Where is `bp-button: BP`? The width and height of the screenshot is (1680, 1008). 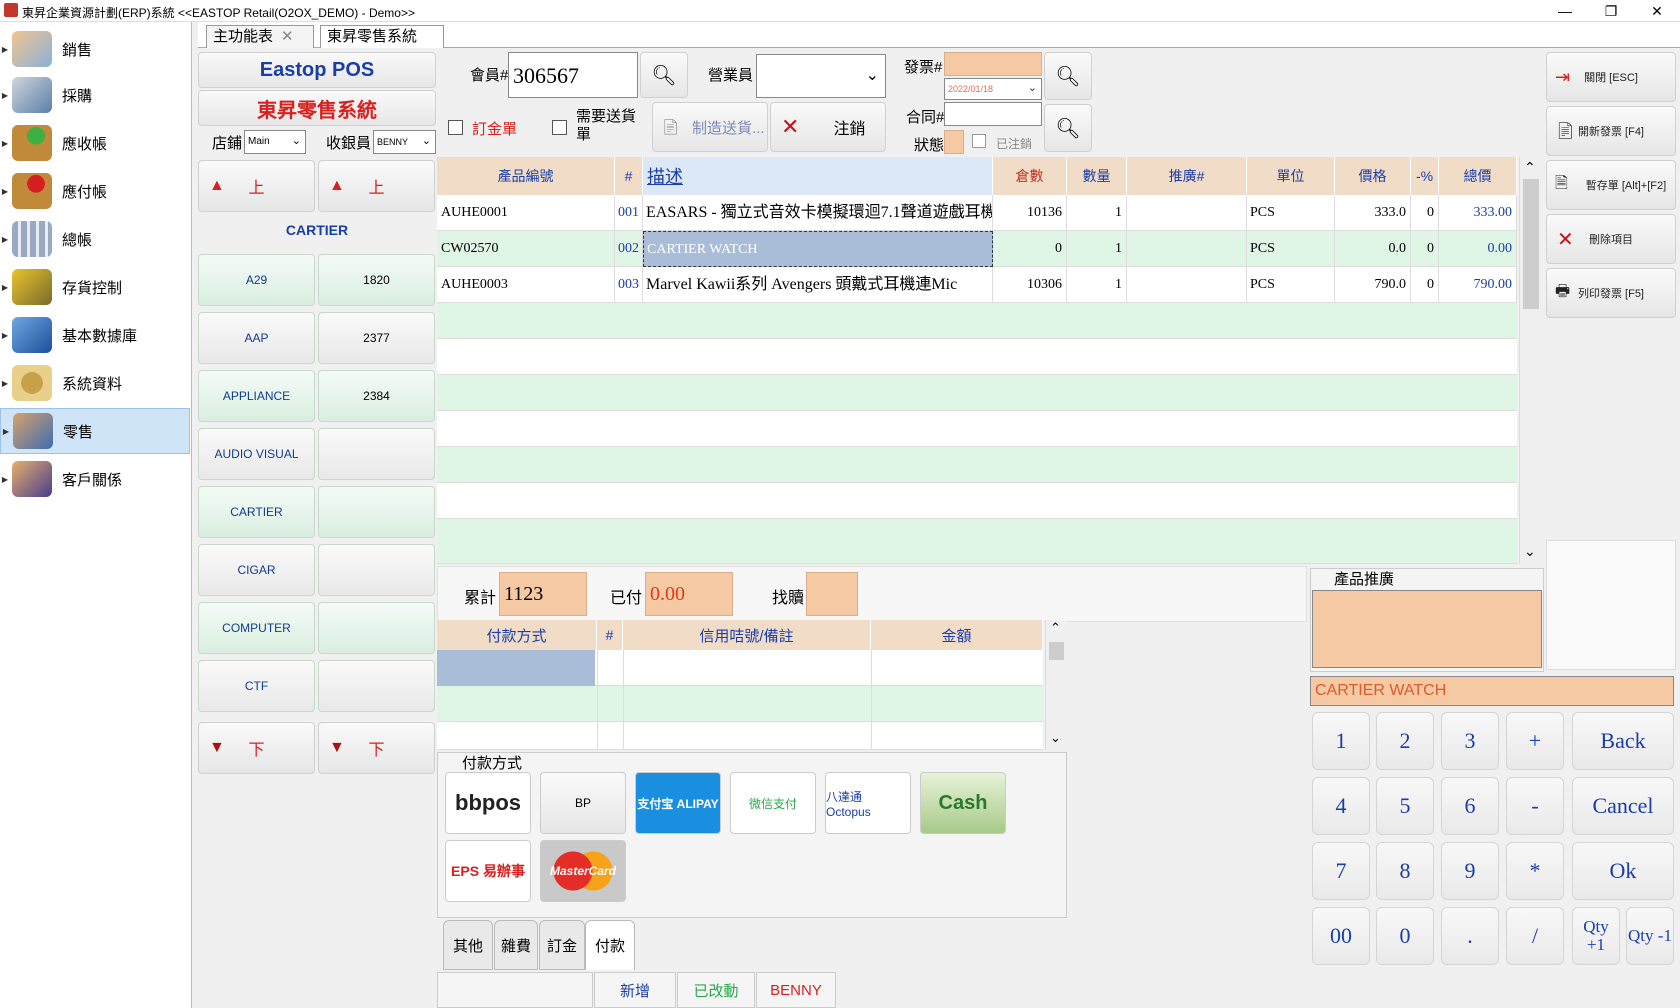 bp-button: BP is located at coordinates (583, 803).